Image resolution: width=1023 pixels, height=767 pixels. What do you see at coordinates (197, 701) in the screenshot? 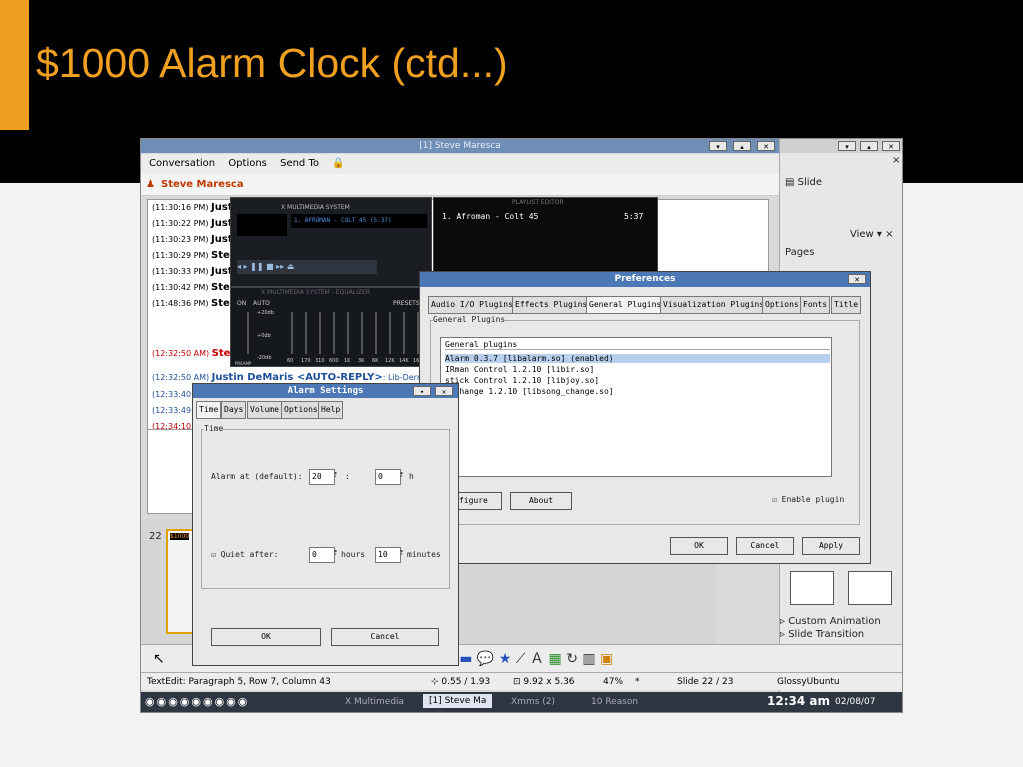
I see `launcher-icons: ◉◉◉◉◉◉◉◉◉` at bounding box center [197, 701].